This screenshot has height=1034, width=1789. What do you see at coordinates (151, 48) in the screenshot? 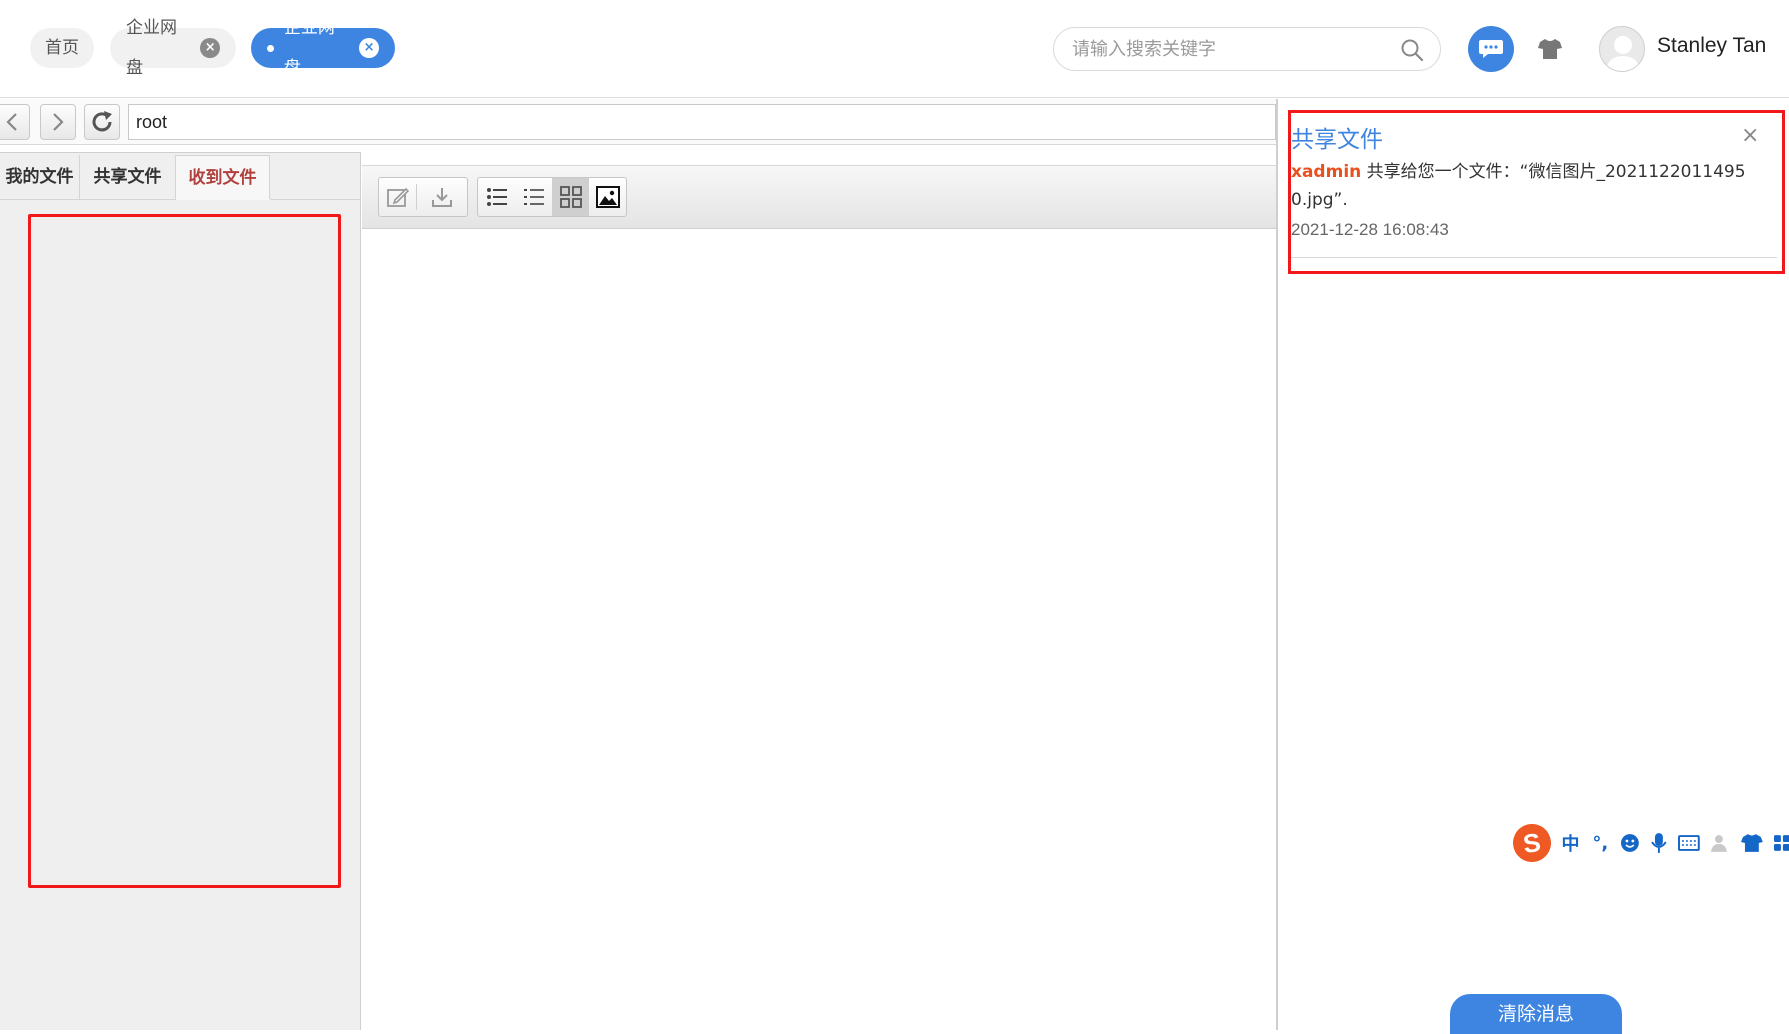
I see `tab-enterprise-disk-label: 企业网盘` at bounding box center [151, 48].